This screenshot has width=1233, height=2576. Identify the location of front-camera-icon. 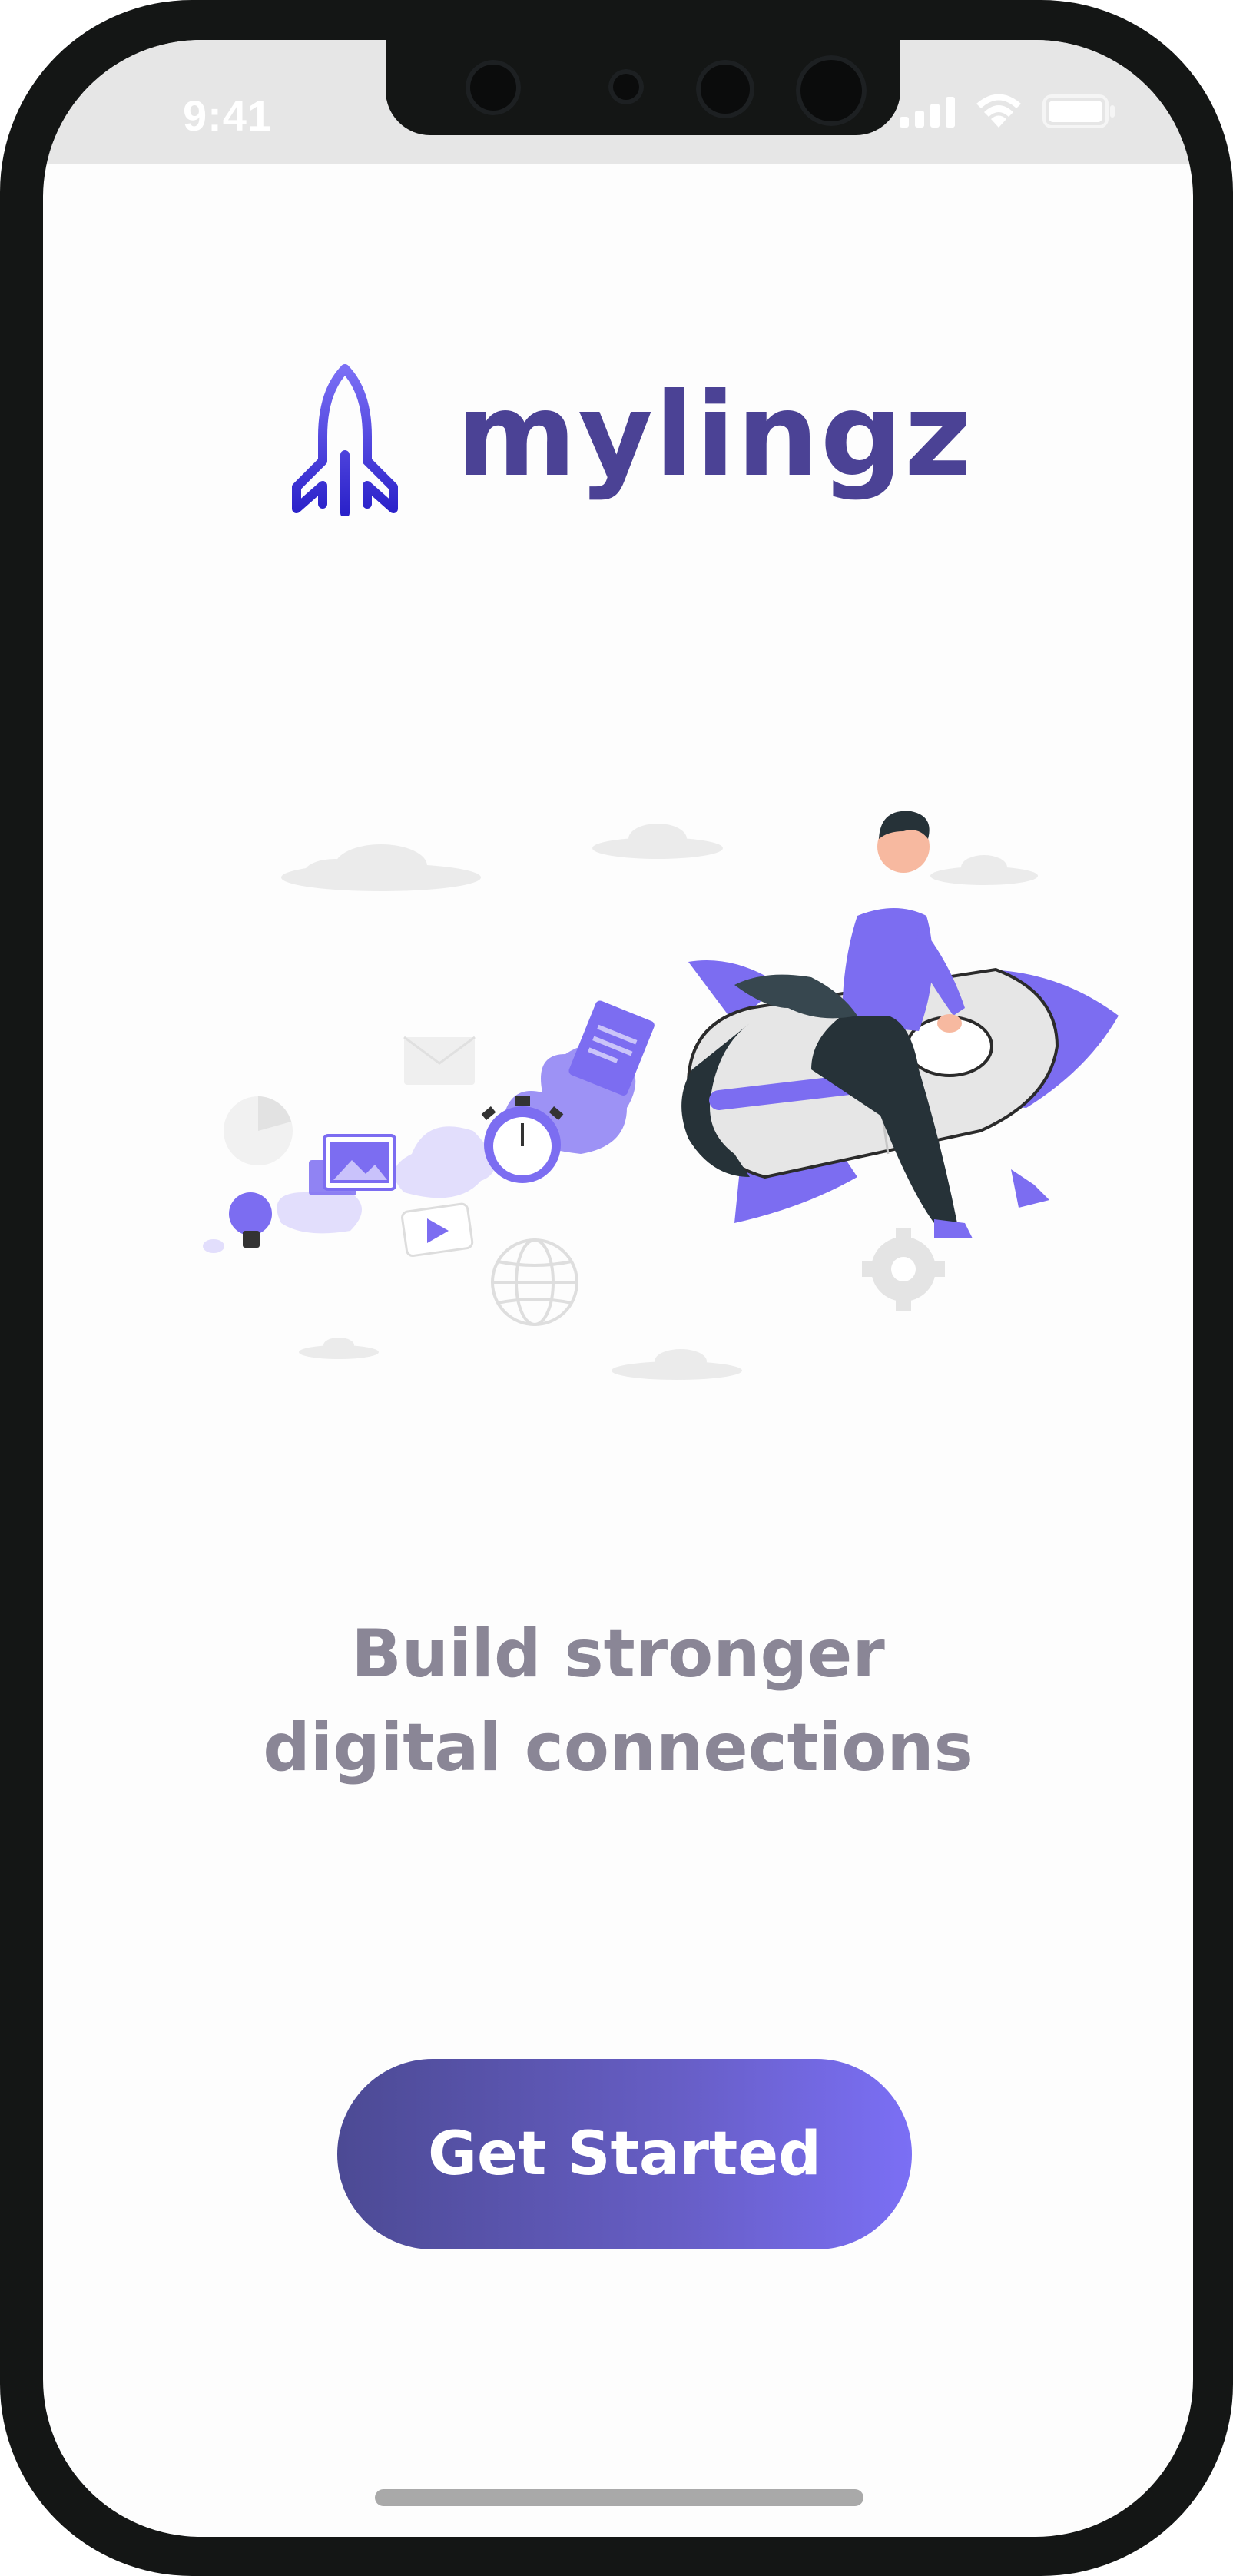
(493, 87).